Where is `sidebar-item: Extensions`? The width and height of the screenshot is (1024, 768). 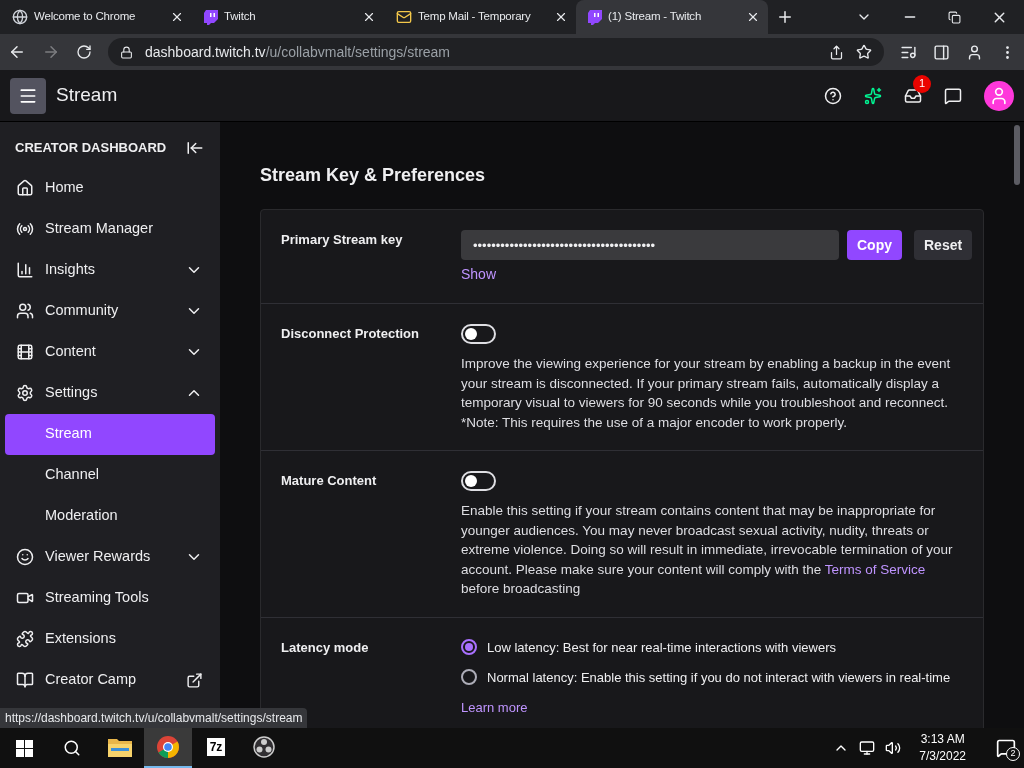 sidebar-item: Extensions is located at coordinates (110, 639).